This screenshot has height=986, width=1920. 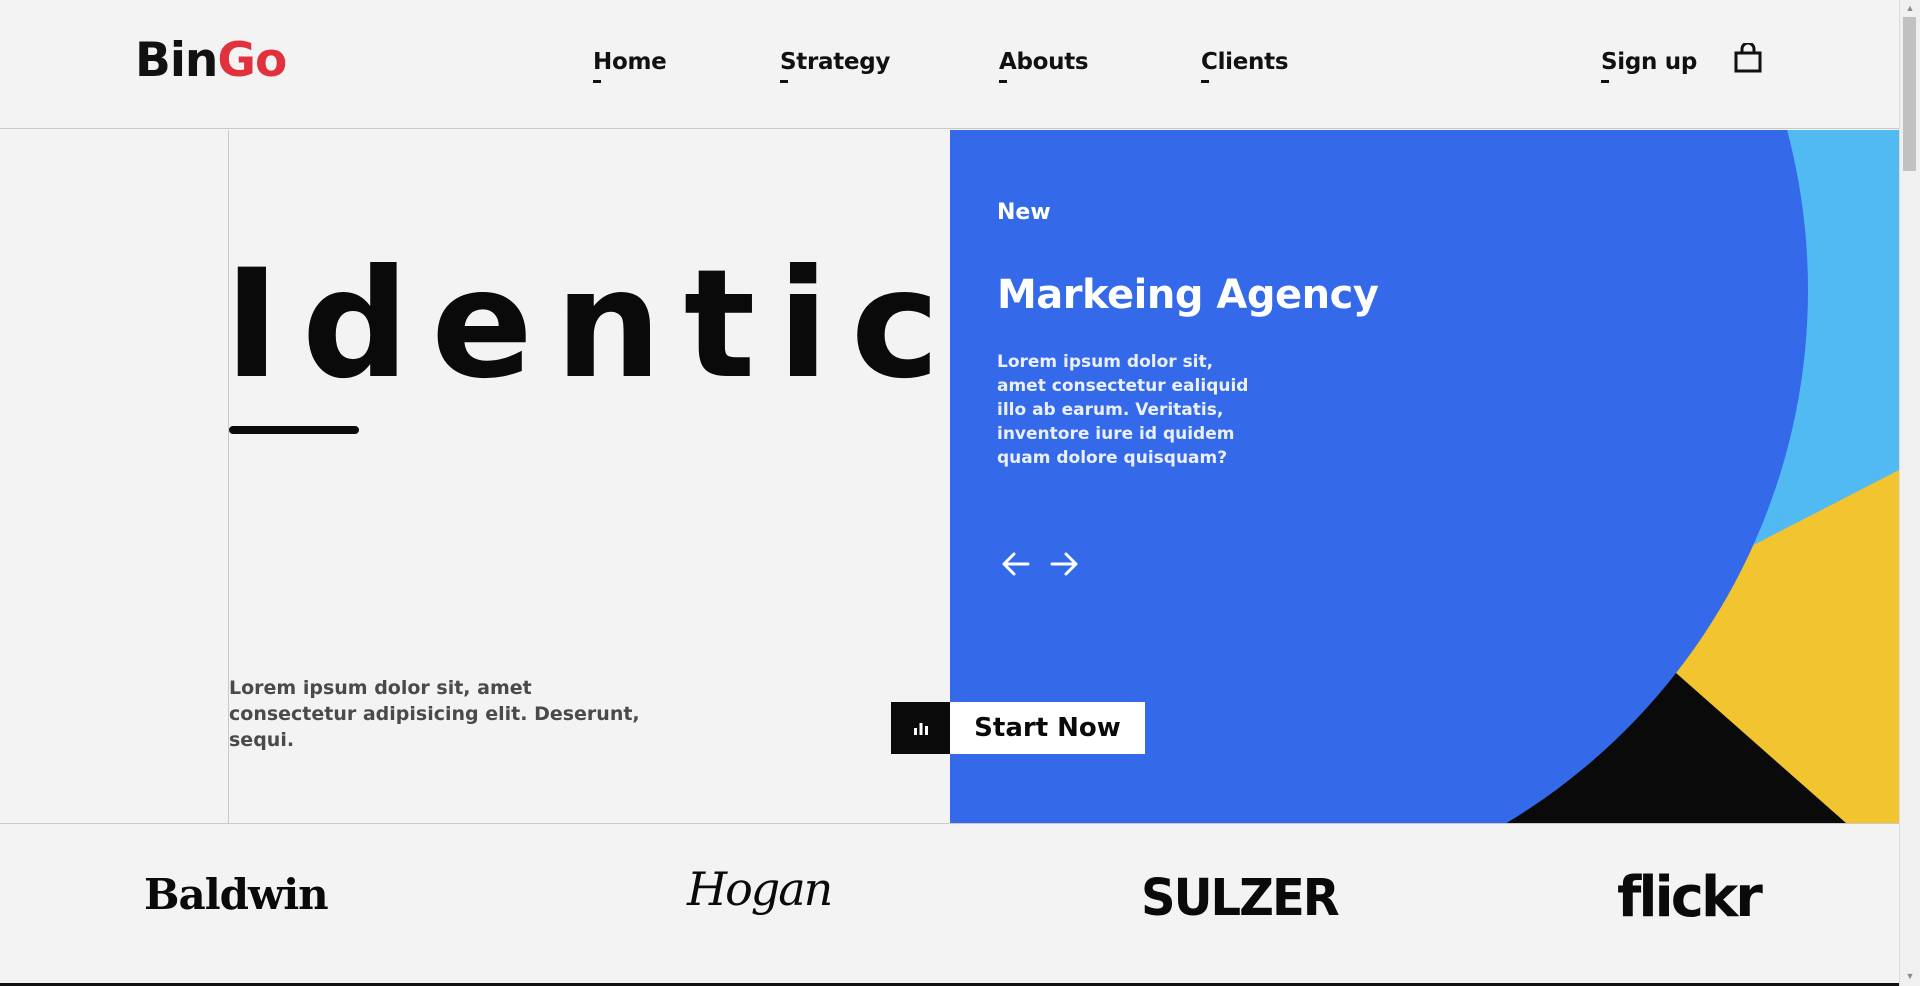 I want to click on logo-text-bin: Bin, so click(x=176, y=60).